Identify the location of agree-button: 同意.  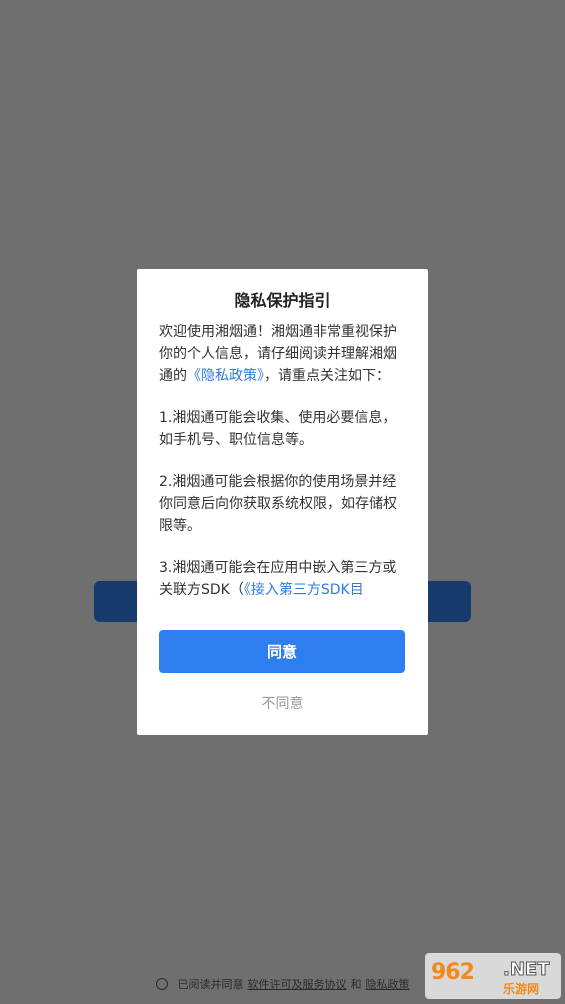
(282, 651).